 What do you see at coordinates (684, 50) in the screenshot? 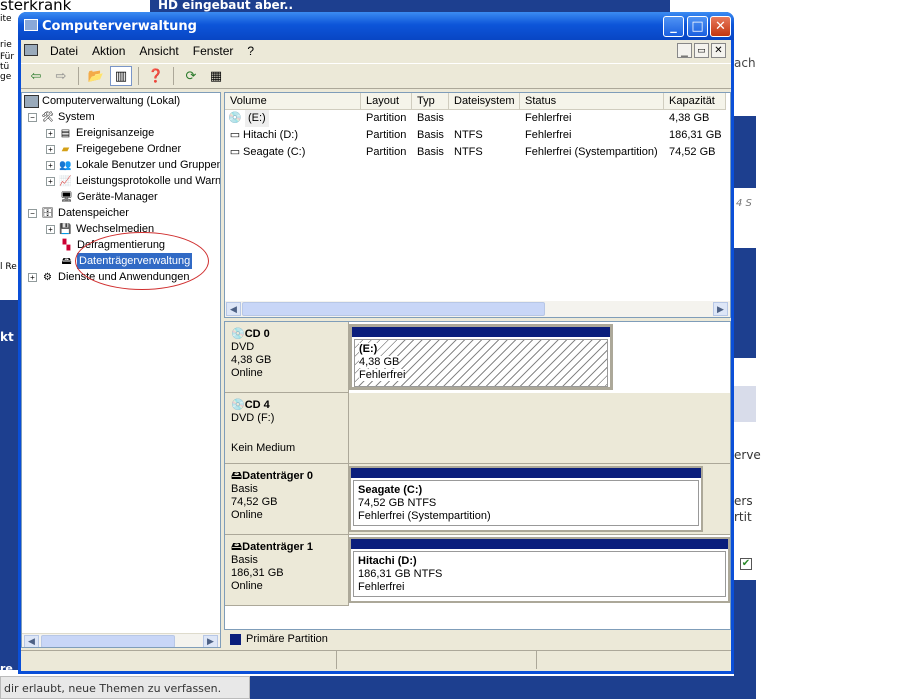
I see `doc-minimize-button: _` at bounding box center [684, 50].